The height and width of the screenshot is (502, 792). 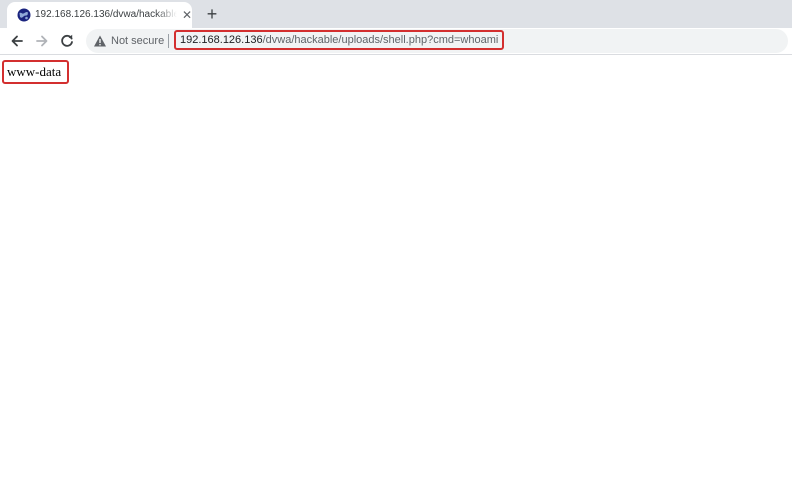 What do you see at coordinates (221, 40) in the screenshot?
I see `url-host: 192.168.126.136` at bounding box center [221, 40].